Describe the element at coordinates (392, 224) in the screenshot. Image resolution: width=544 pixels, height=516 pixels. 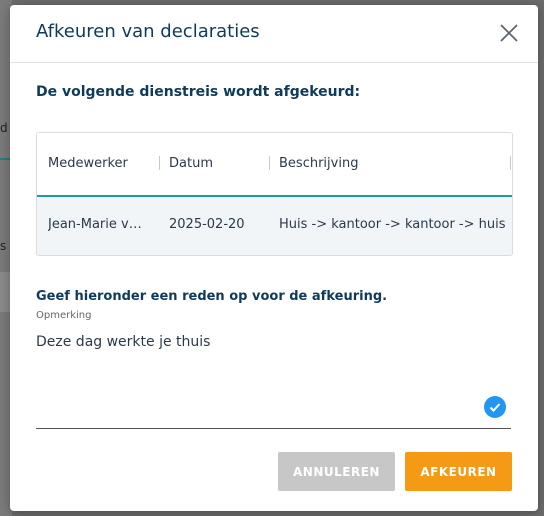
I see `cell-beschrijving: Huis -> kantoor -> kantoor -> huis` at that location.